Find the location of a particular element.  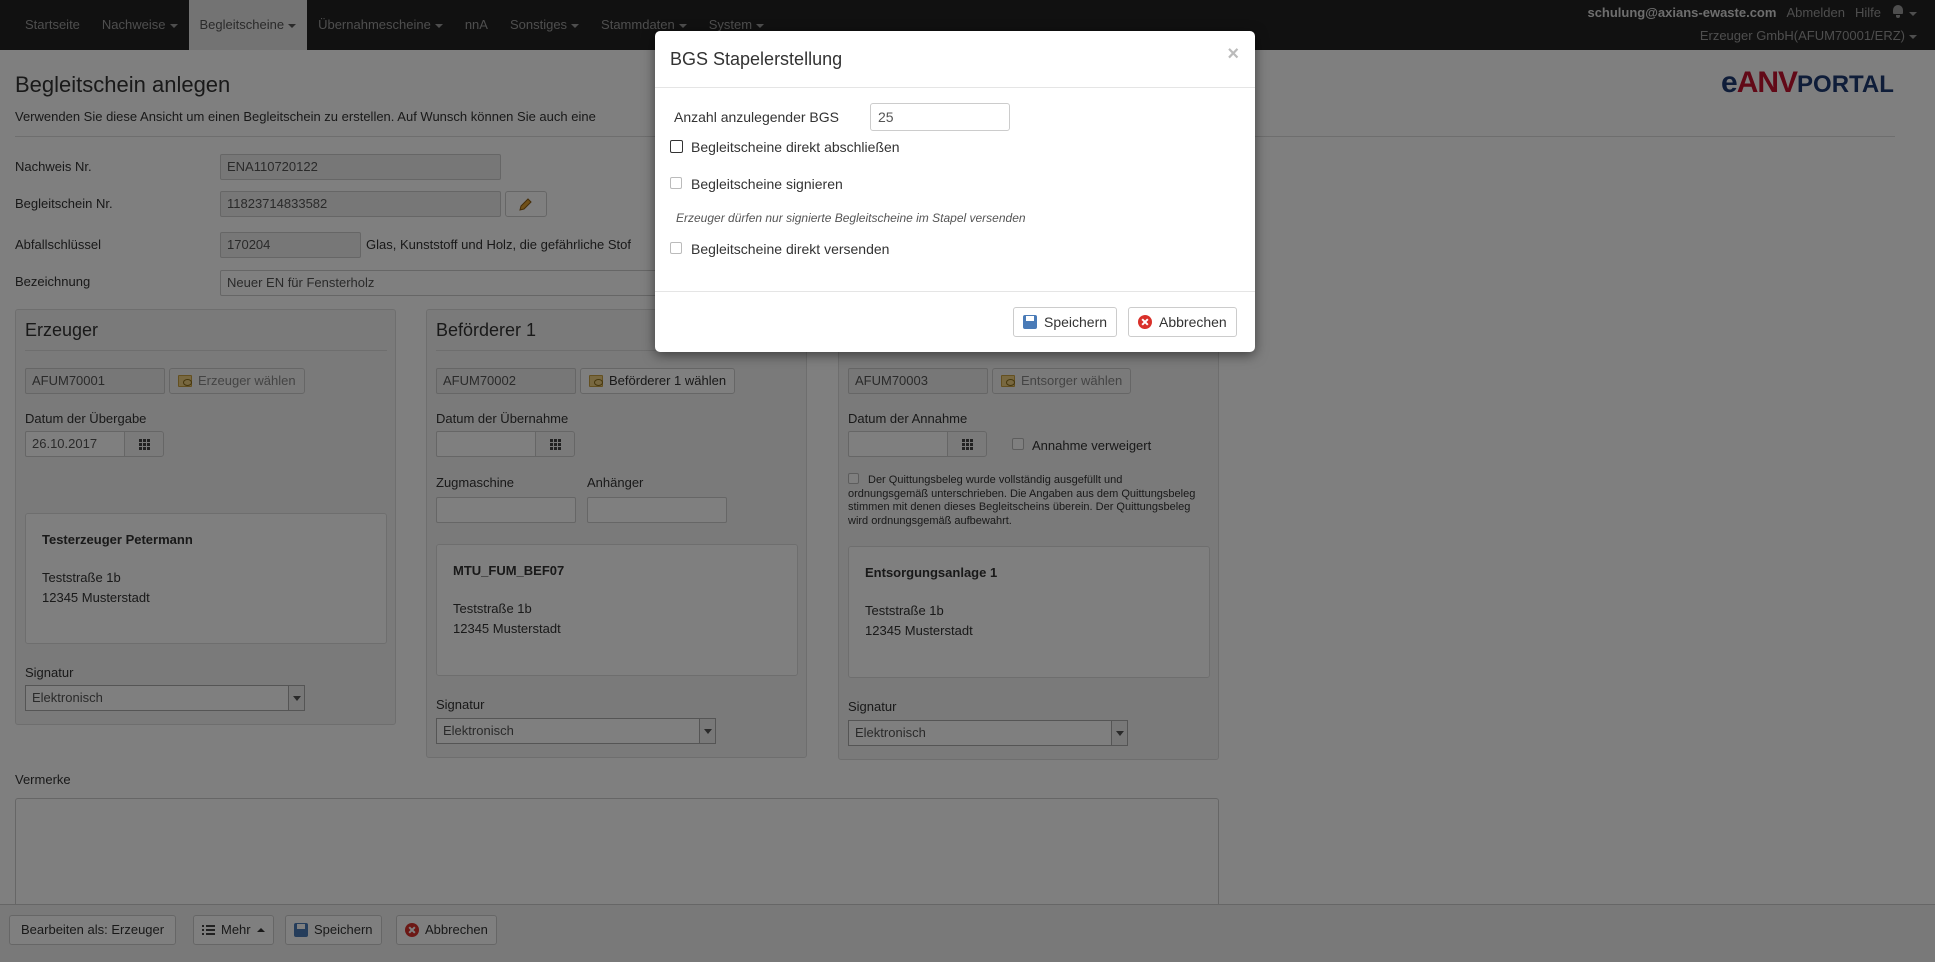

close-icon: × is located at coordinates (1233, 54).